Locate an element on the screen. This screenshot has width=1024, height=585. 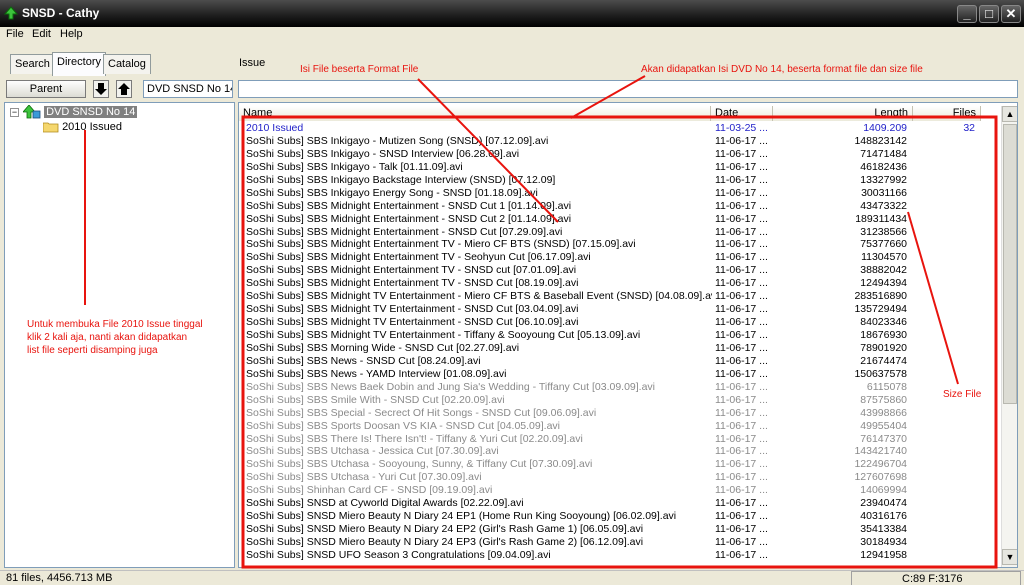
scroll-down-icon: ▼ is located at coordinates (1009, 557).